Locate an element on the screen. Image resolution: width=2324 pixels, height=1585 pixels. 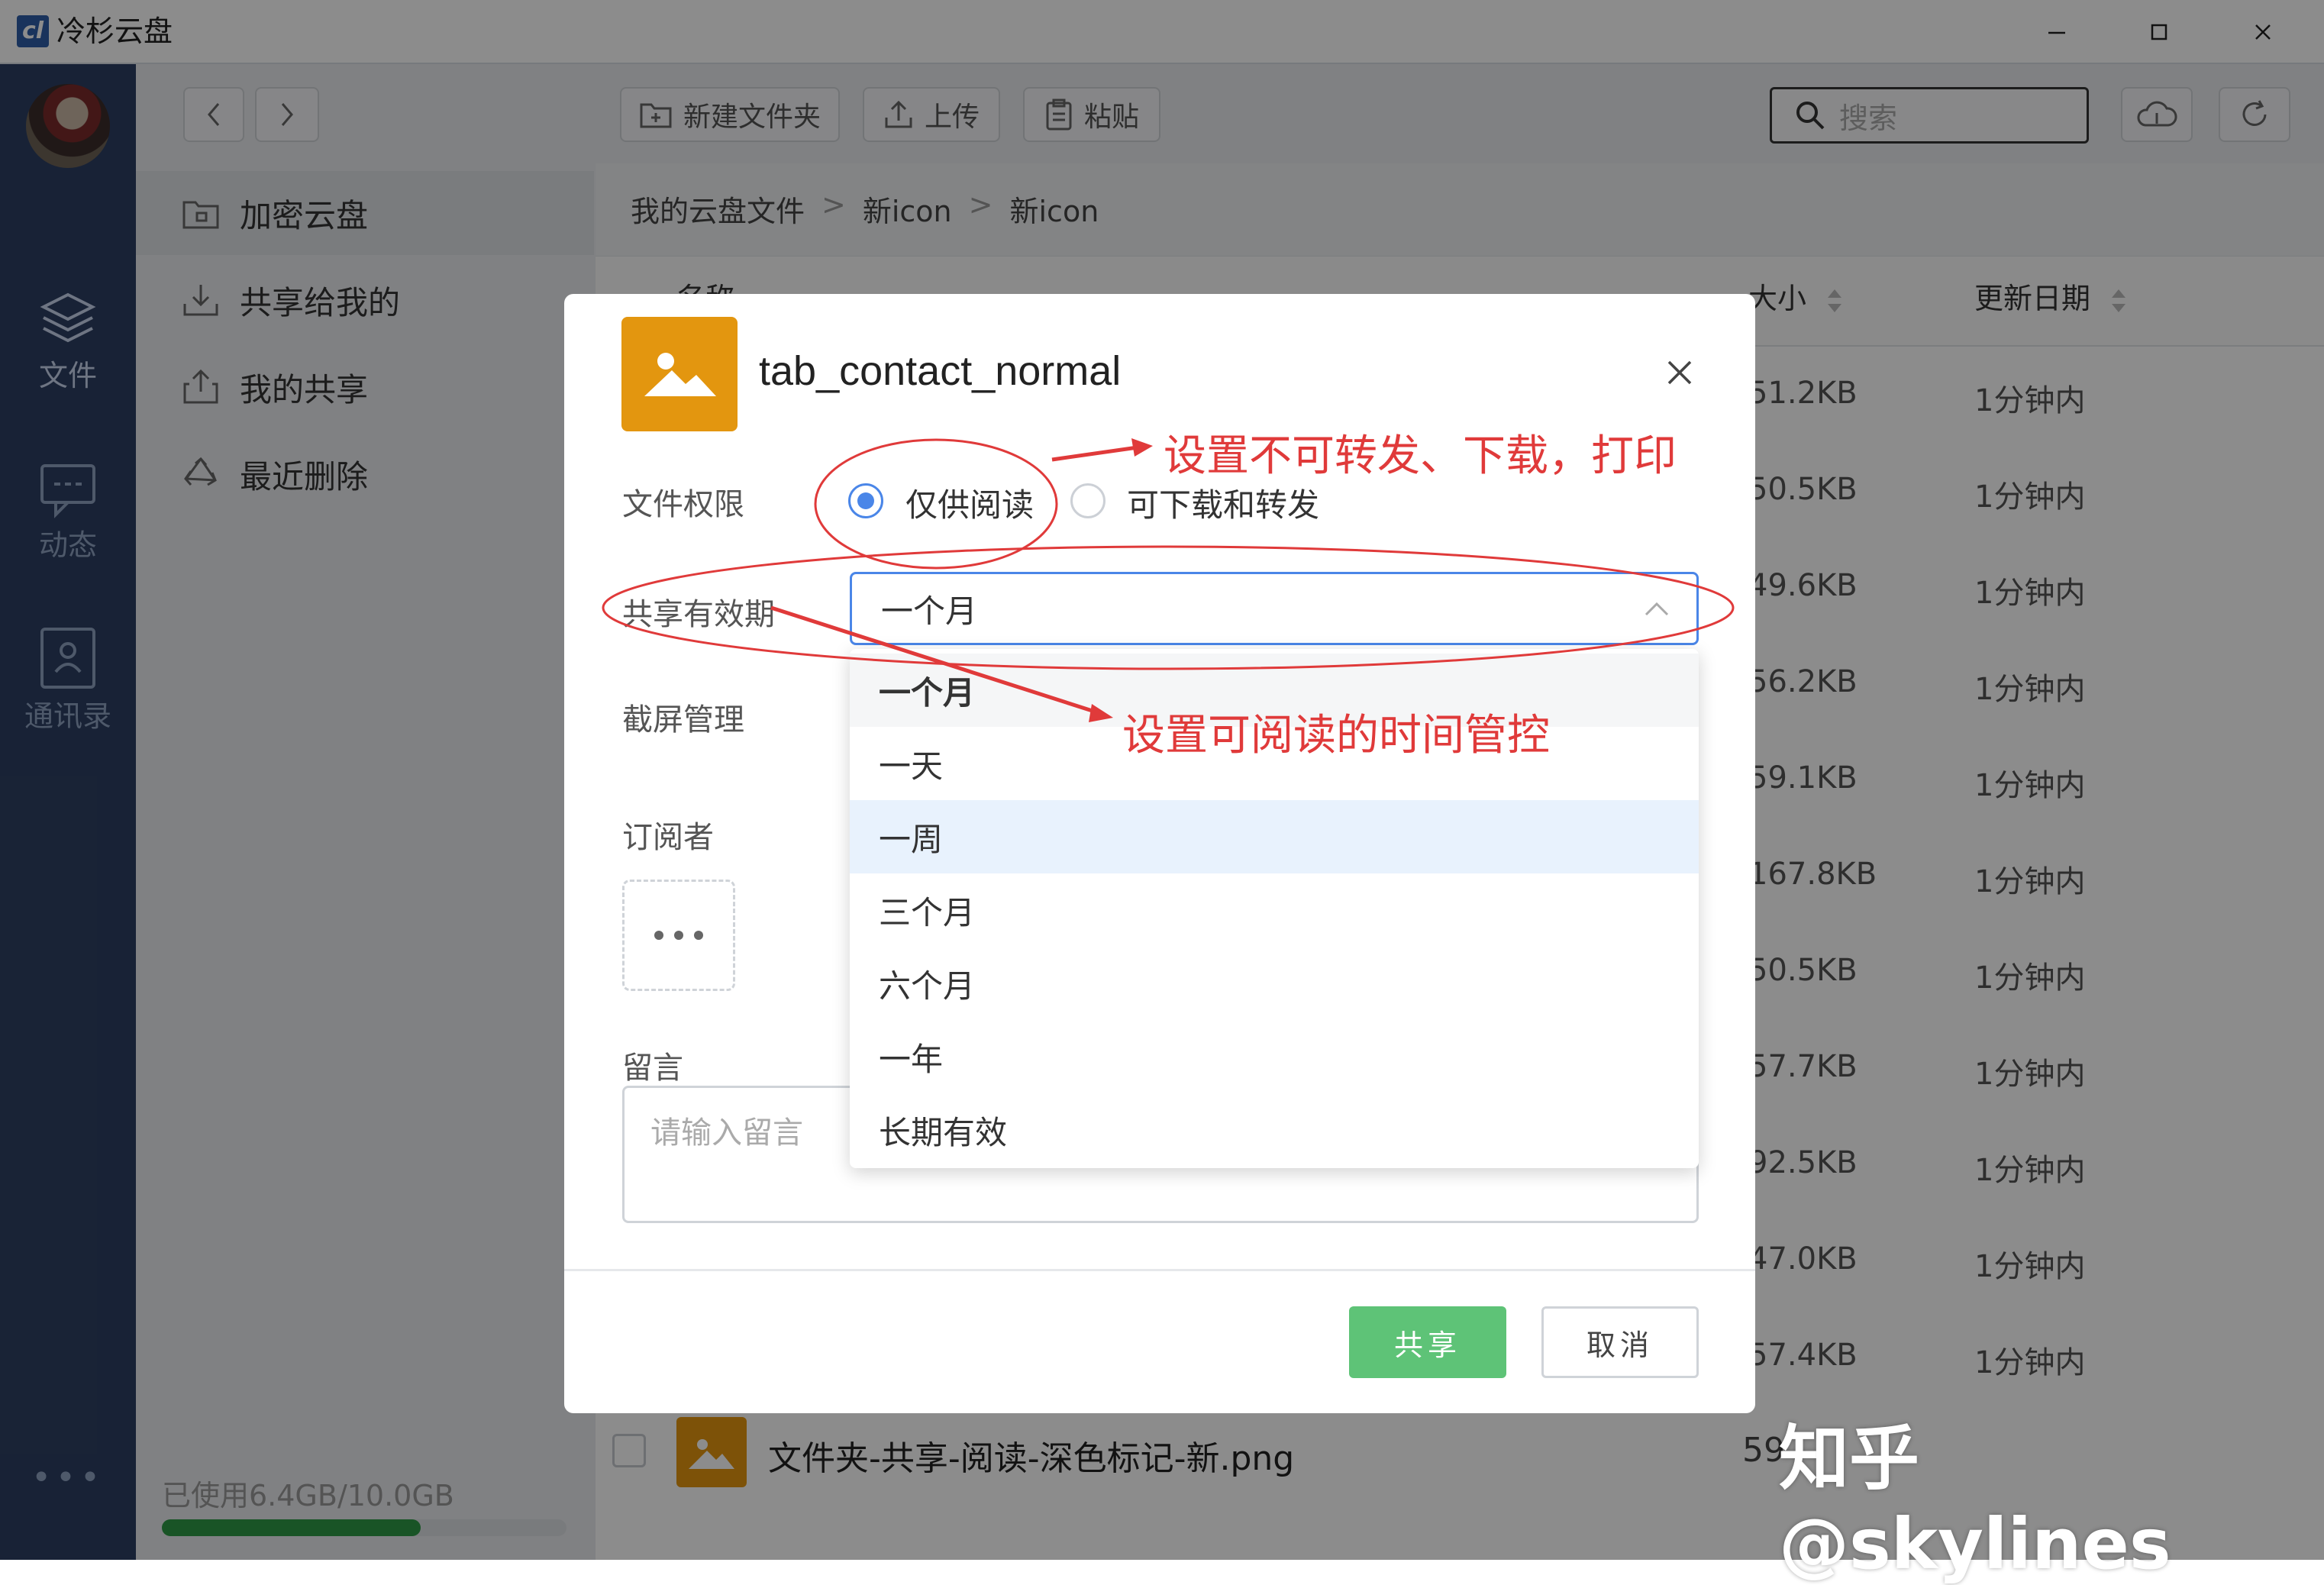
annotation-top: 设置不可转发、下载，打印 is located at coordinates (1420, 456).